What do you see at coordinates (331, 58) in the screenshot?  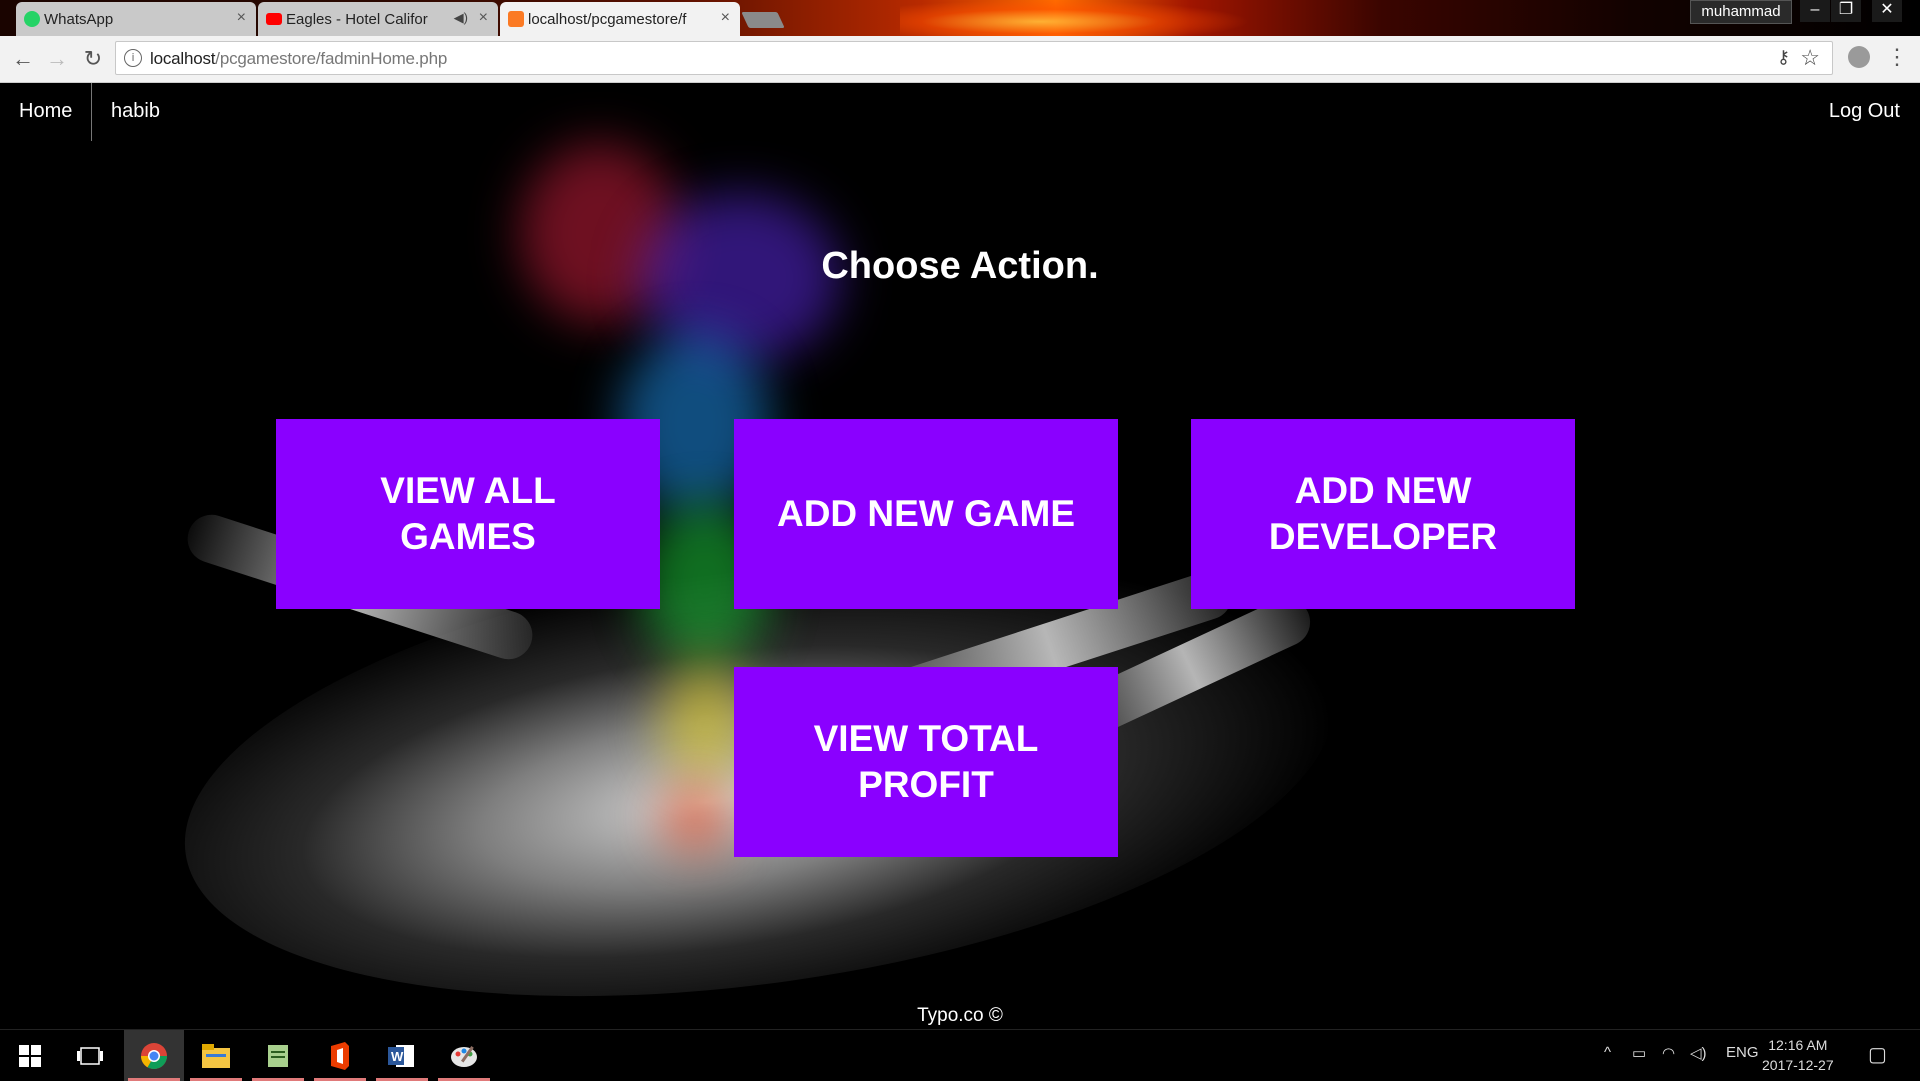 I see `url-path: /pcgamestore/fadminHome.php` at bounding box center [331, 58].